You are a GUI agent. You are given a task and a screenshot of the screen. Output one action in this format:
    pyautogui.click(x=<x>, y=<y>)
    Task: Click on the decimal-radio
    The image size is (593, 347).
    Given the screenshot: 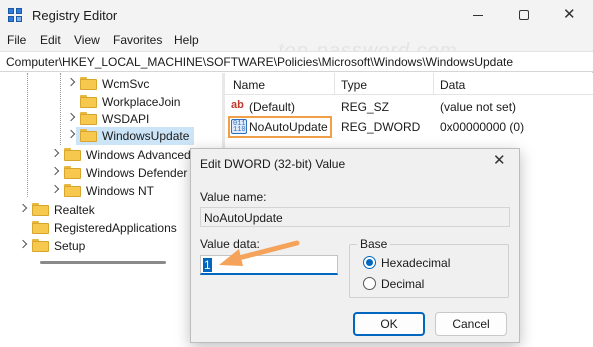 What is the action you would take?
    pyautogui.click(x=369, y=283)
    